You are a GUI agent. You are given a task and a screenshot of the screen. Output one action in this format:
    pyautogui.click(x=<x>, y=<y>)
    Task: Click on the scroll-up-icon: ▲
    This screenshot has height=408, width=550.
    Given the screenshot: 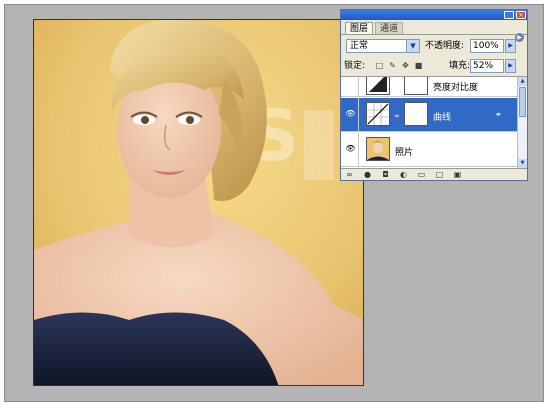 What is the action you would take?
    pyautogui.click(x=522, y=81)
    